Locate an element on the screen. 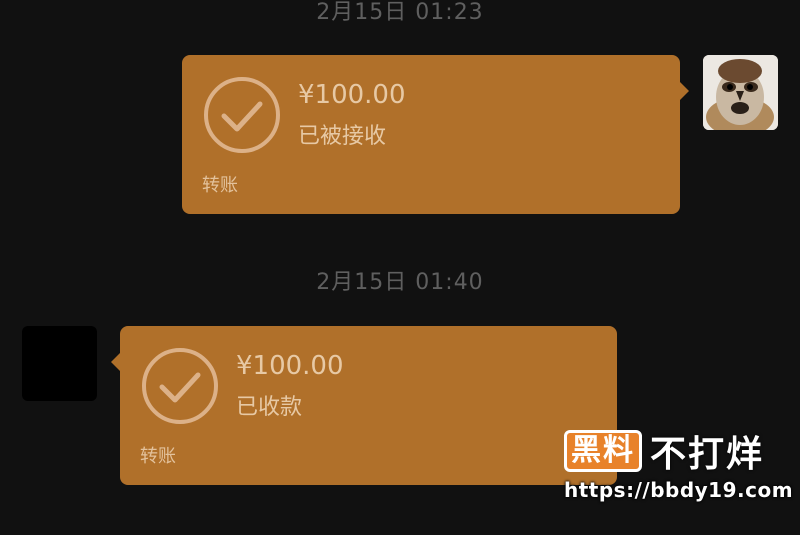  contact-avatar is located at coordinates (59, 363).